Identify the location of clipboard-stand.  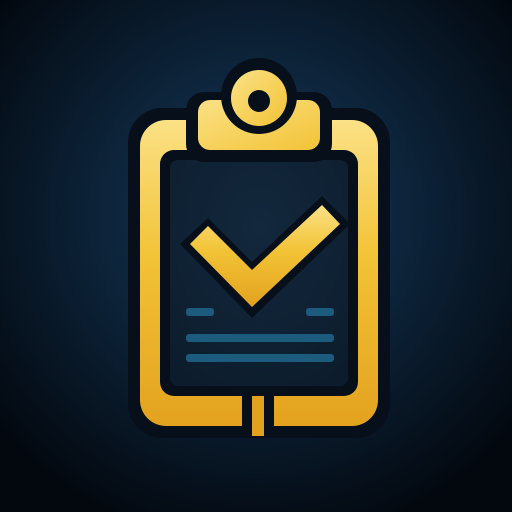
(258, 414).